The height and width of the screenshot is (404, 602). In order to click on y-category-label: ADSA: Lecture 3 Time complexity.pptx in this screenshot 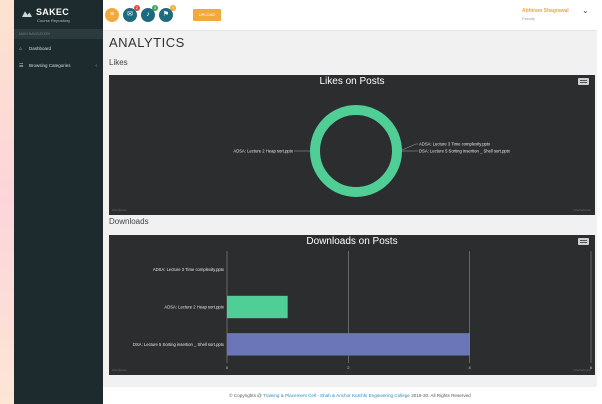, I will do `click(189, 269)`.